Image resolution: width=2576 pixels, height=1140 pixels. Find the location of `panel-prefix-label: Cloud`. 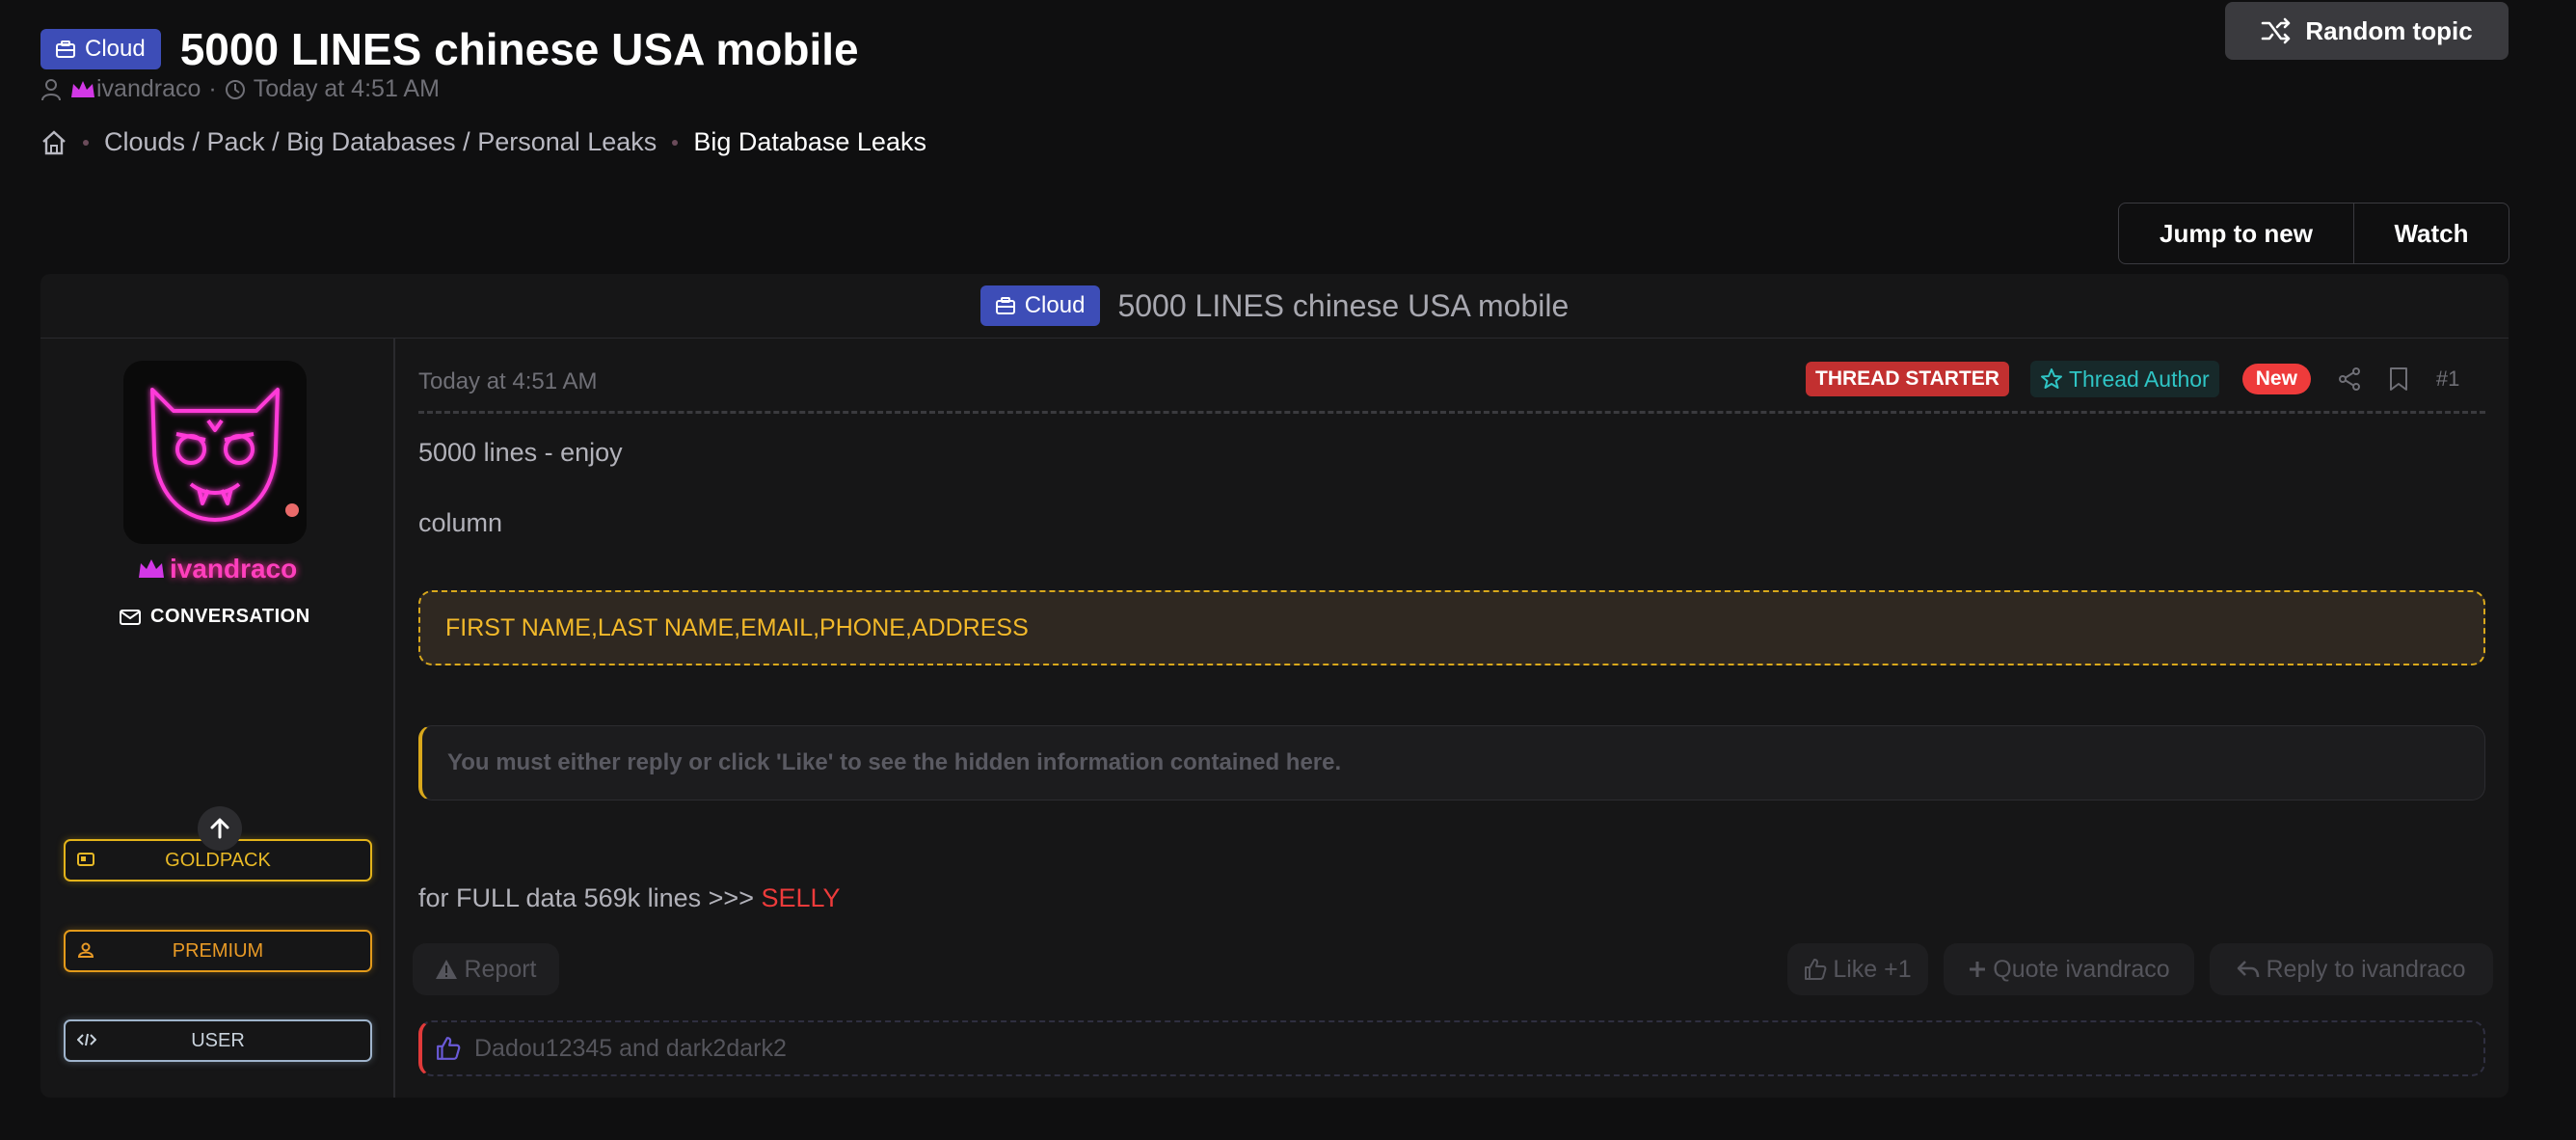

panel-prefix-label: Cloud is located at coordinates (1055, 305).